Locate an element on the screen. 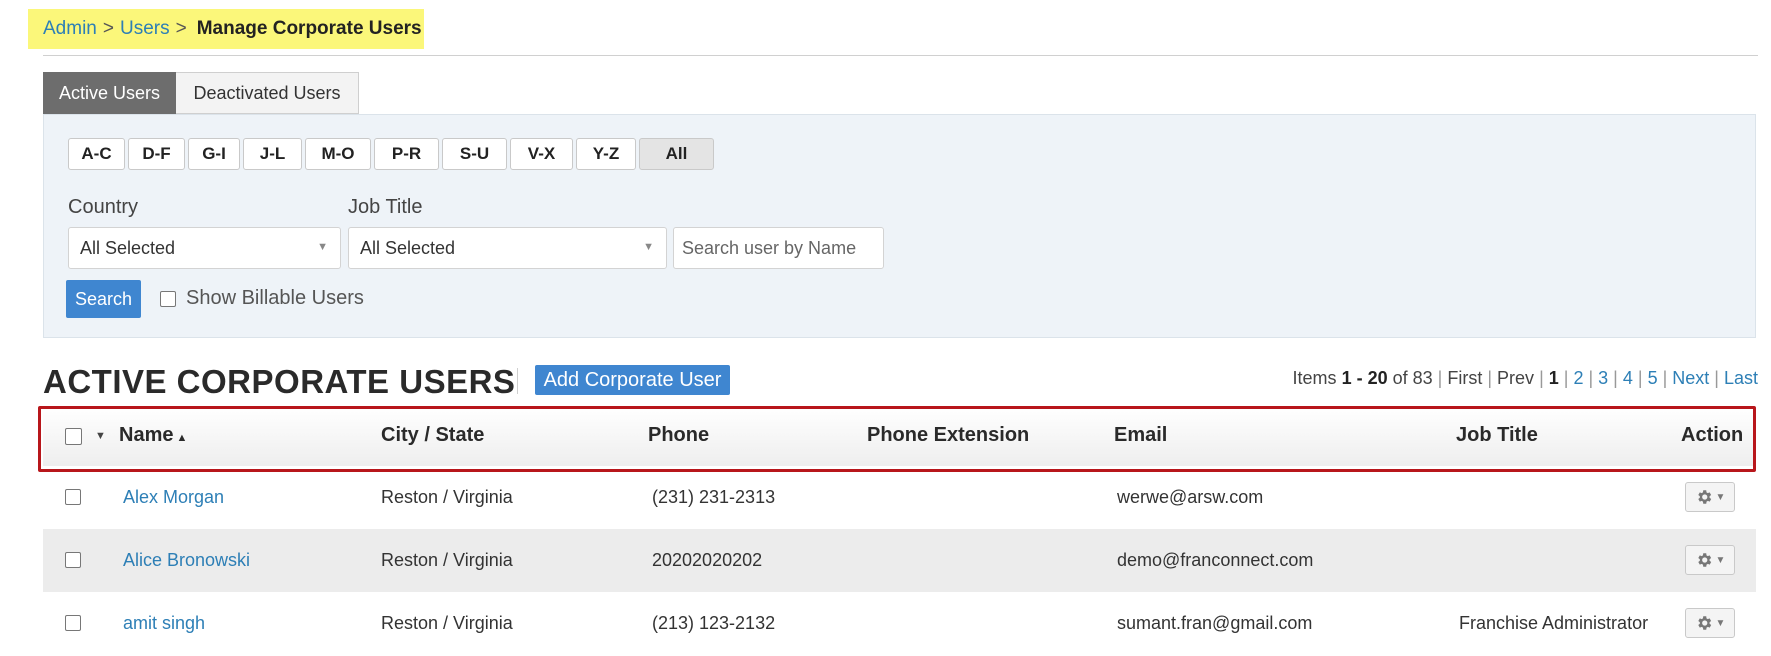  breadcrumb: Admin > Users > Manage Corporate Users is located at coordinates (226, 29).